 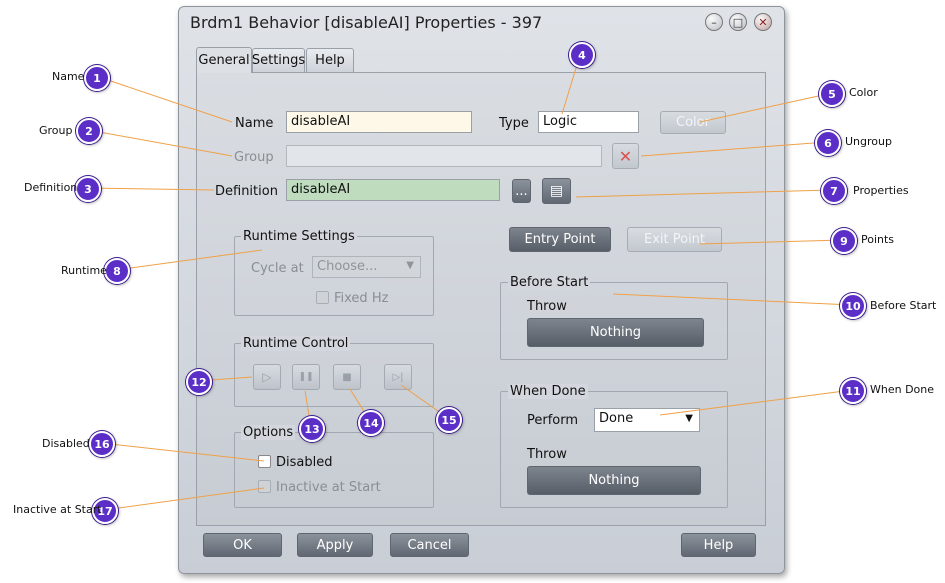 I want to click on play-icon: ▷, so click(x=267, y=377).